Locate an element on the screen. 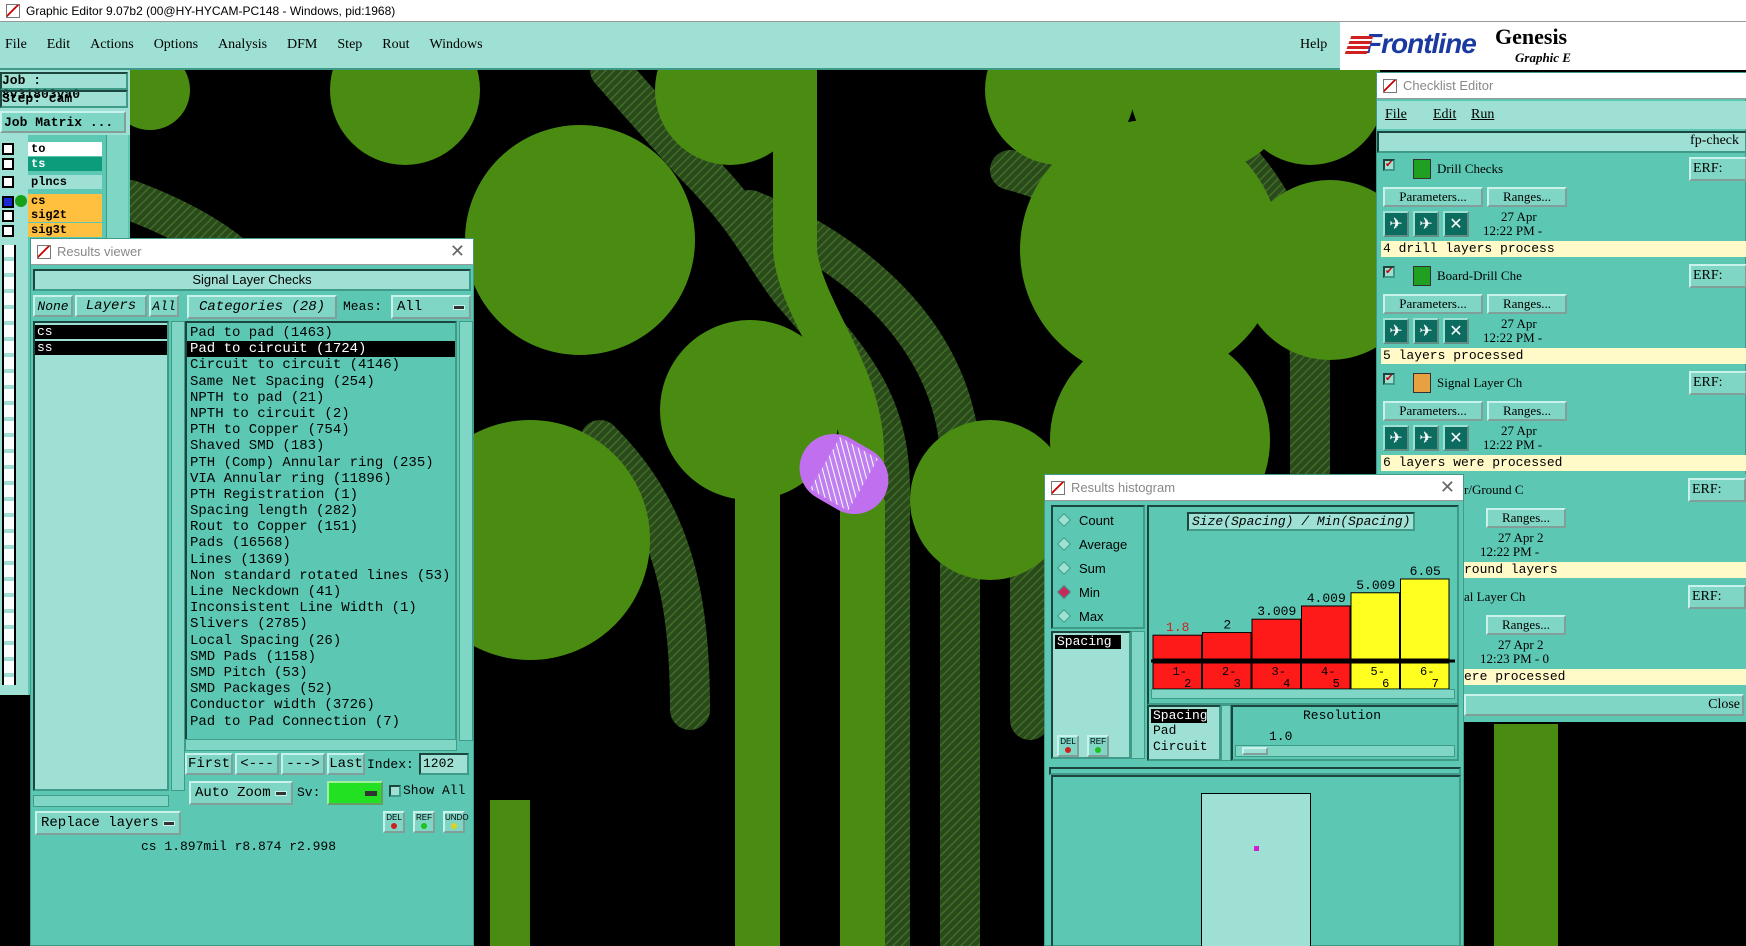  category-item: VIA Annular ring (11896) is located at coordinates (321, 479).